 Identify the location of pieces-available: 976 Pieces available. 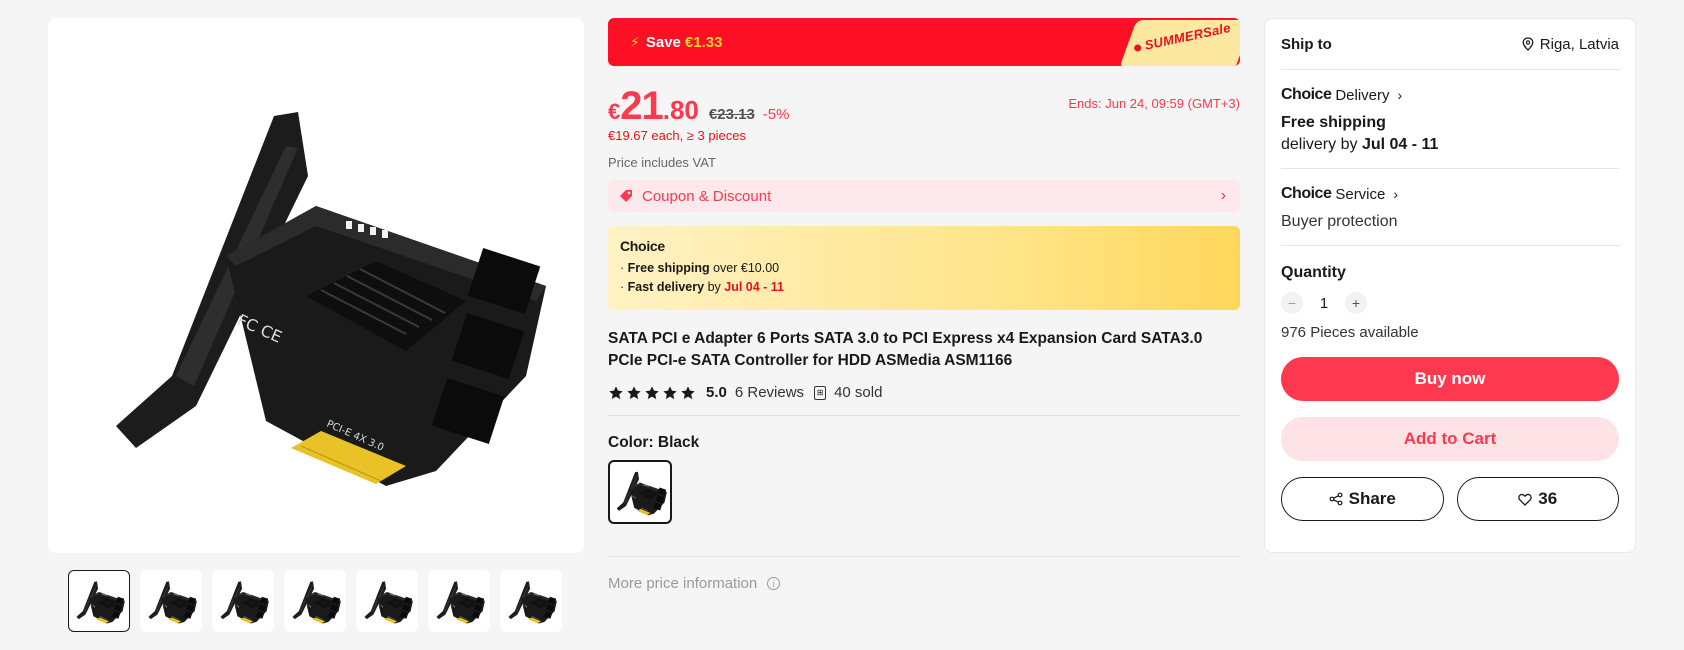
(1350, 332).